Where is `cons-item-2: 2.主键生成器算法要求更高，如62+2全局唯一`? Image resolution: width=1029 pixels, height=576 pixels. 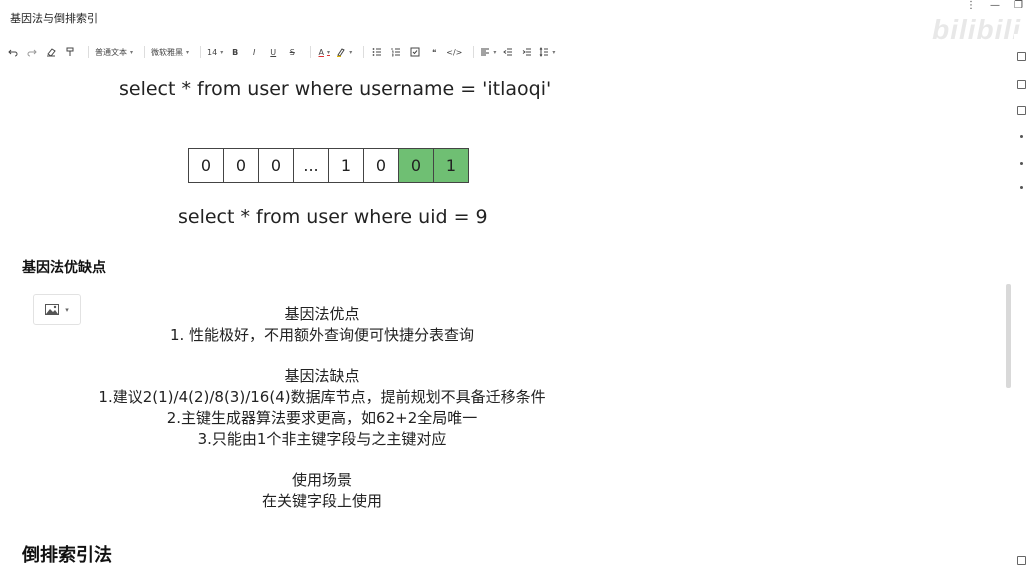 cons-item-2: 2.主键生成器算法要求更高，如62+2全局唯一 is located at coordinates (322, 418).